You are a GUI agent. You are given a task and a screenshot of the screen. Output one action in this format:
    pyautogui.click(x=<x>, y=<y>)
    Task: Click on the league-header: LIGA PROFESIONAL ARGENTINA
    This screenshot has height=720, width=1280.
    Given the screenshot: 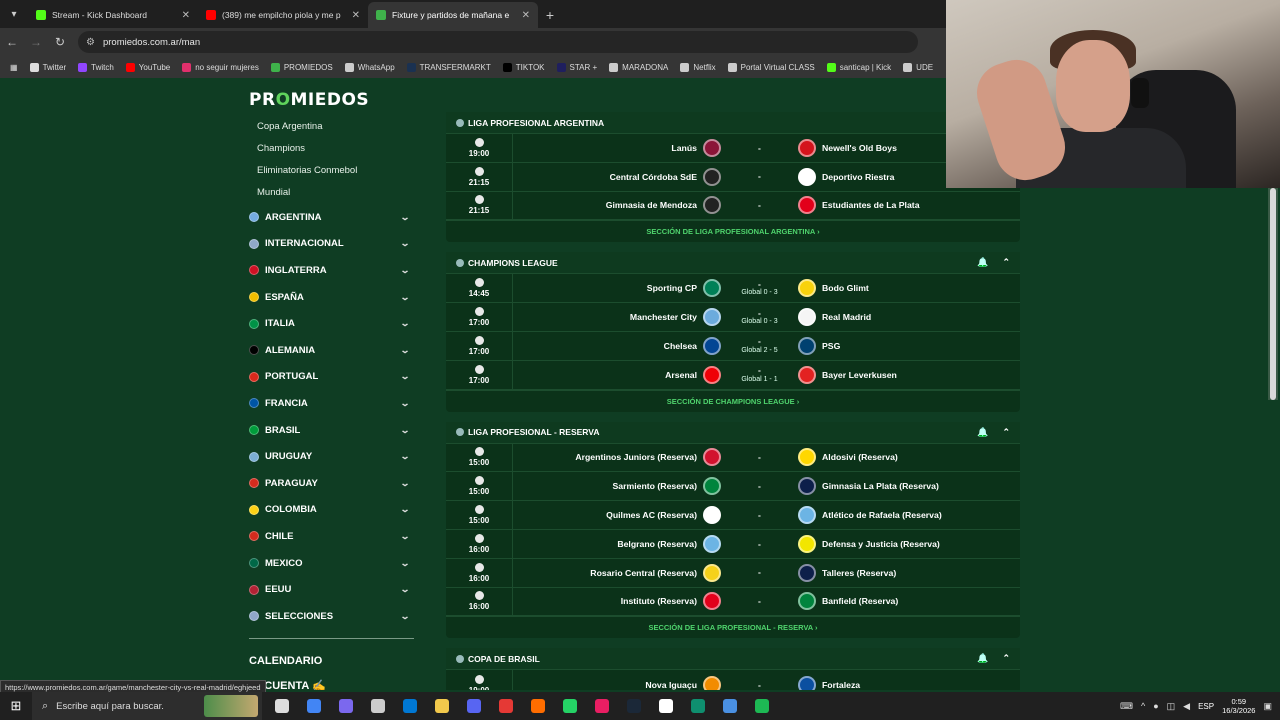 What is the action you would take?
    pyautogui.click(x=733, y=123)
    